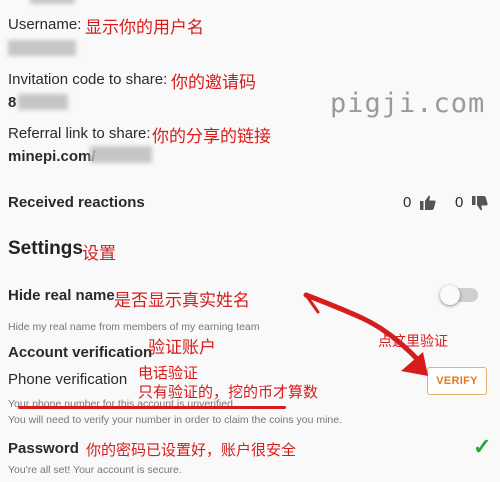 The height and width of the screenshot is (482, 500). What do you see at coordinates (365, 334) in the screenshot?
I see `red-arrow-annotation` at bounding box center [365, 334].